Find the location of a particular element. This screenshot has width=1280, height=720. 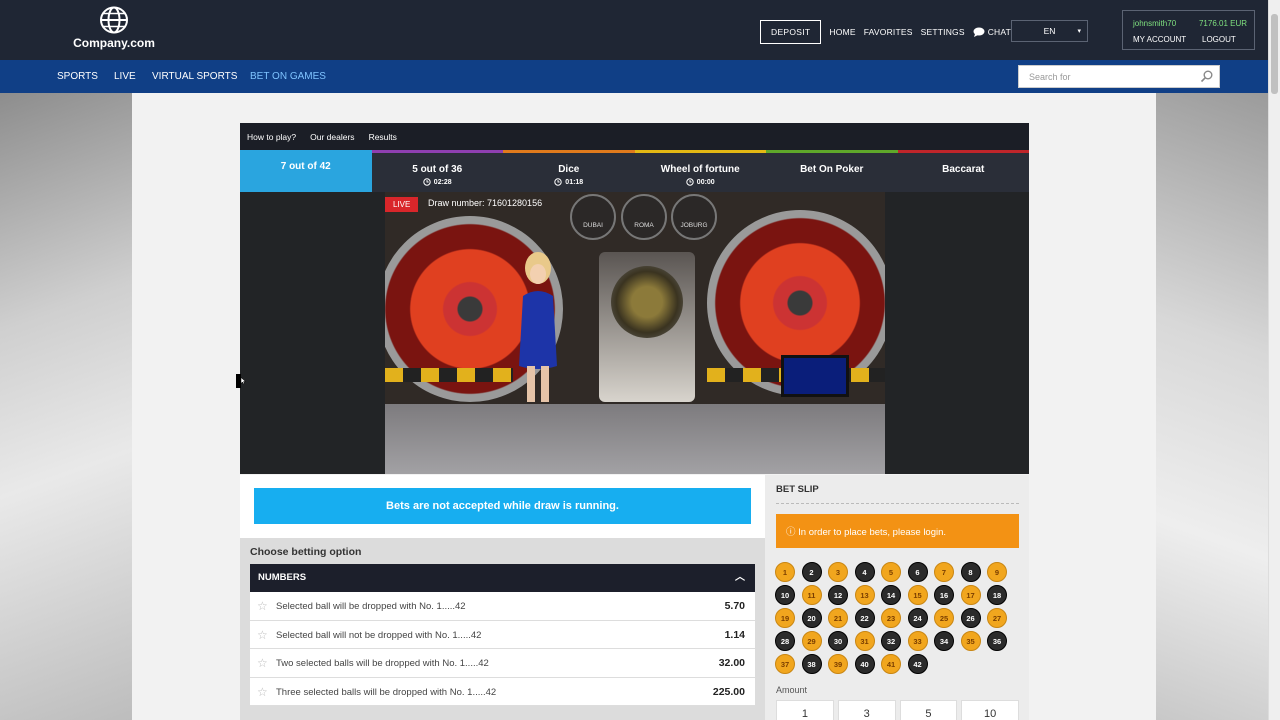

nav-item-live: LIVE is located at coordinates (125, 76).